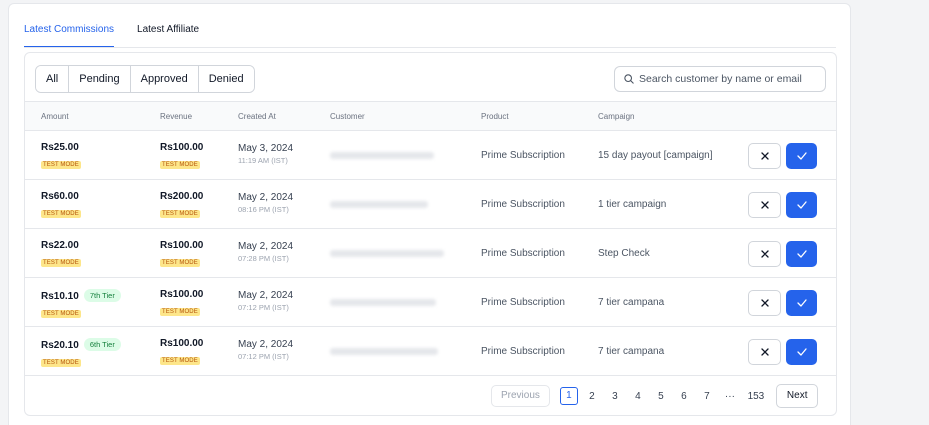 The image size is (929, 425). Describe the element at coordinates (164, 79) in the screenshot. I see `filter-approved: Approved` at that location.